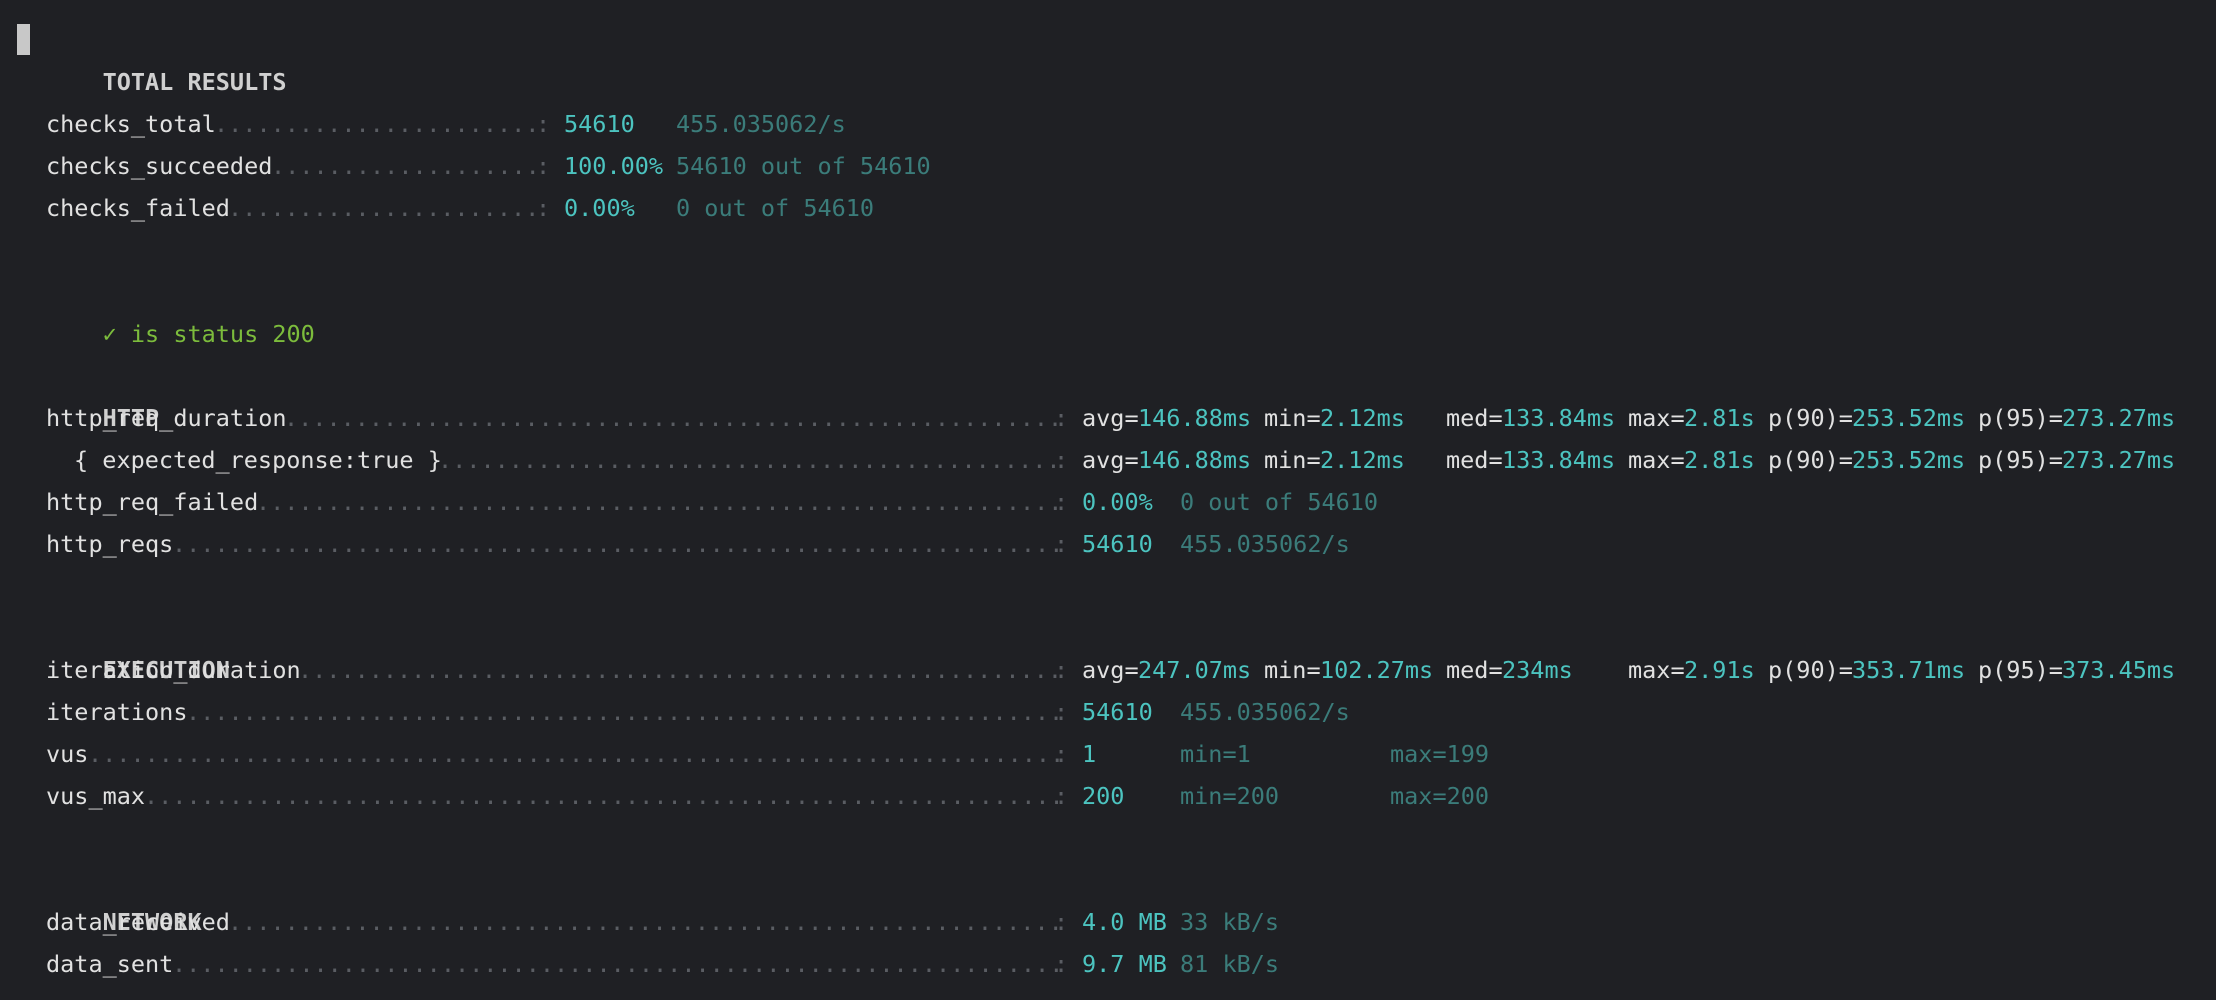 Image resolution: width=2216 pixels, height=1000 pixels. Describe the element at coordinates (614, 166) in the screenshot. I see `metric-value: 100.00%` at that location.